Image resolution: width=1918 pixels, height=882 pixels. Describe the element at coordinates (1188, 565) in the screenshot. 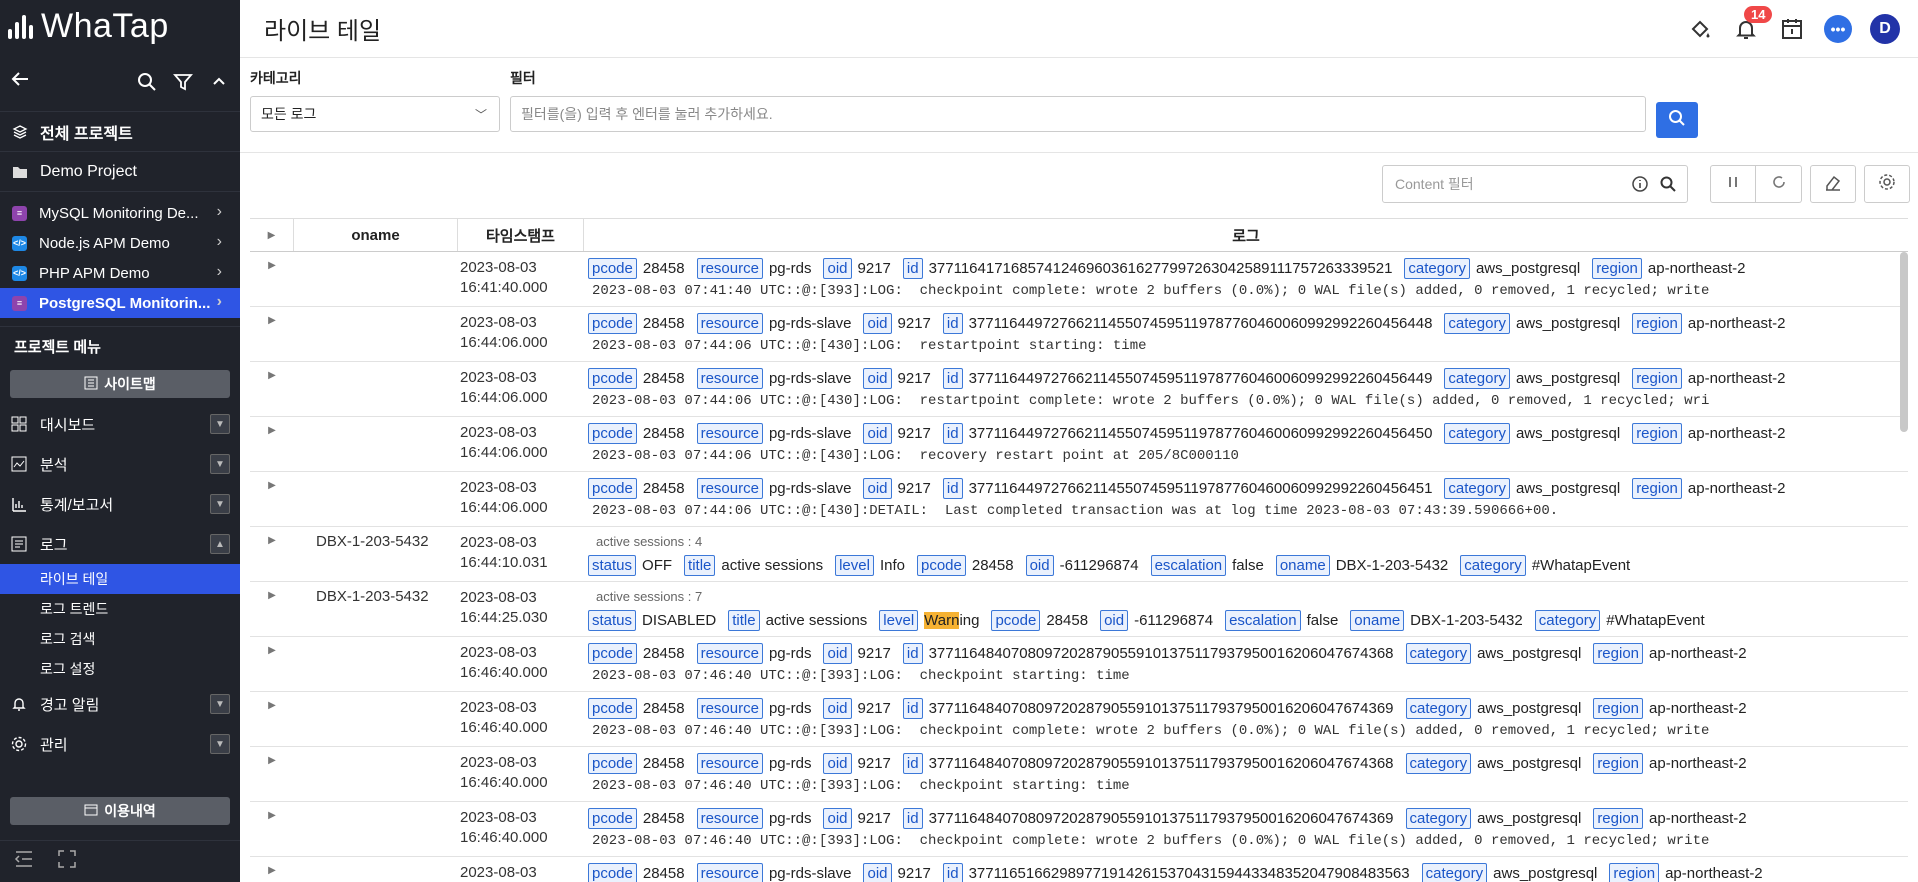

I see `tag-key: escalation` at that location.